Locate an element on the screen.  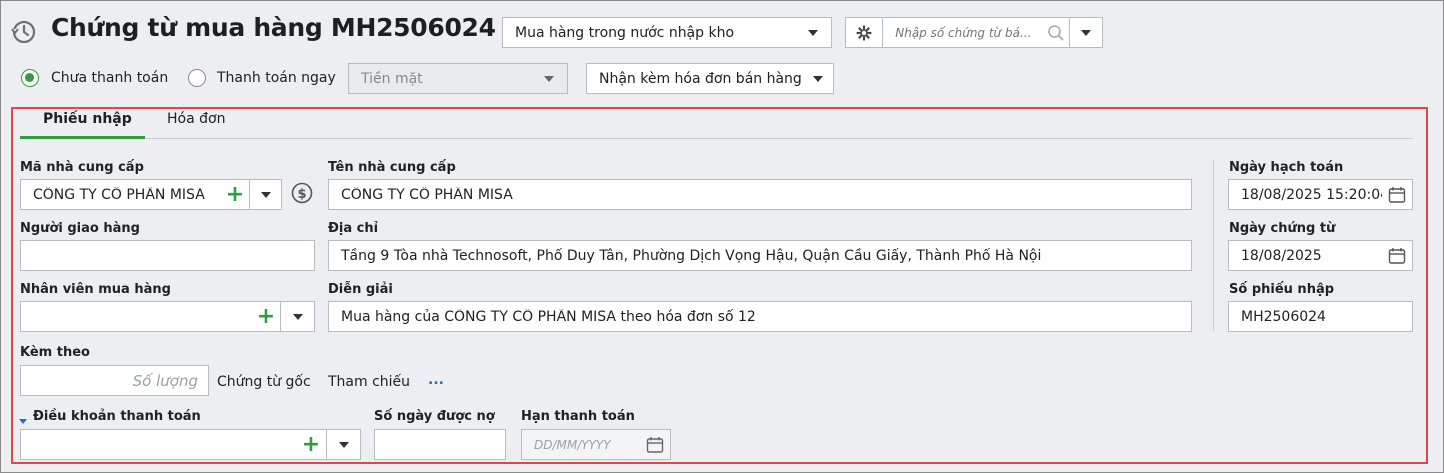
deliverer-label: Người giao hàng is located at coordinates (80, 228).